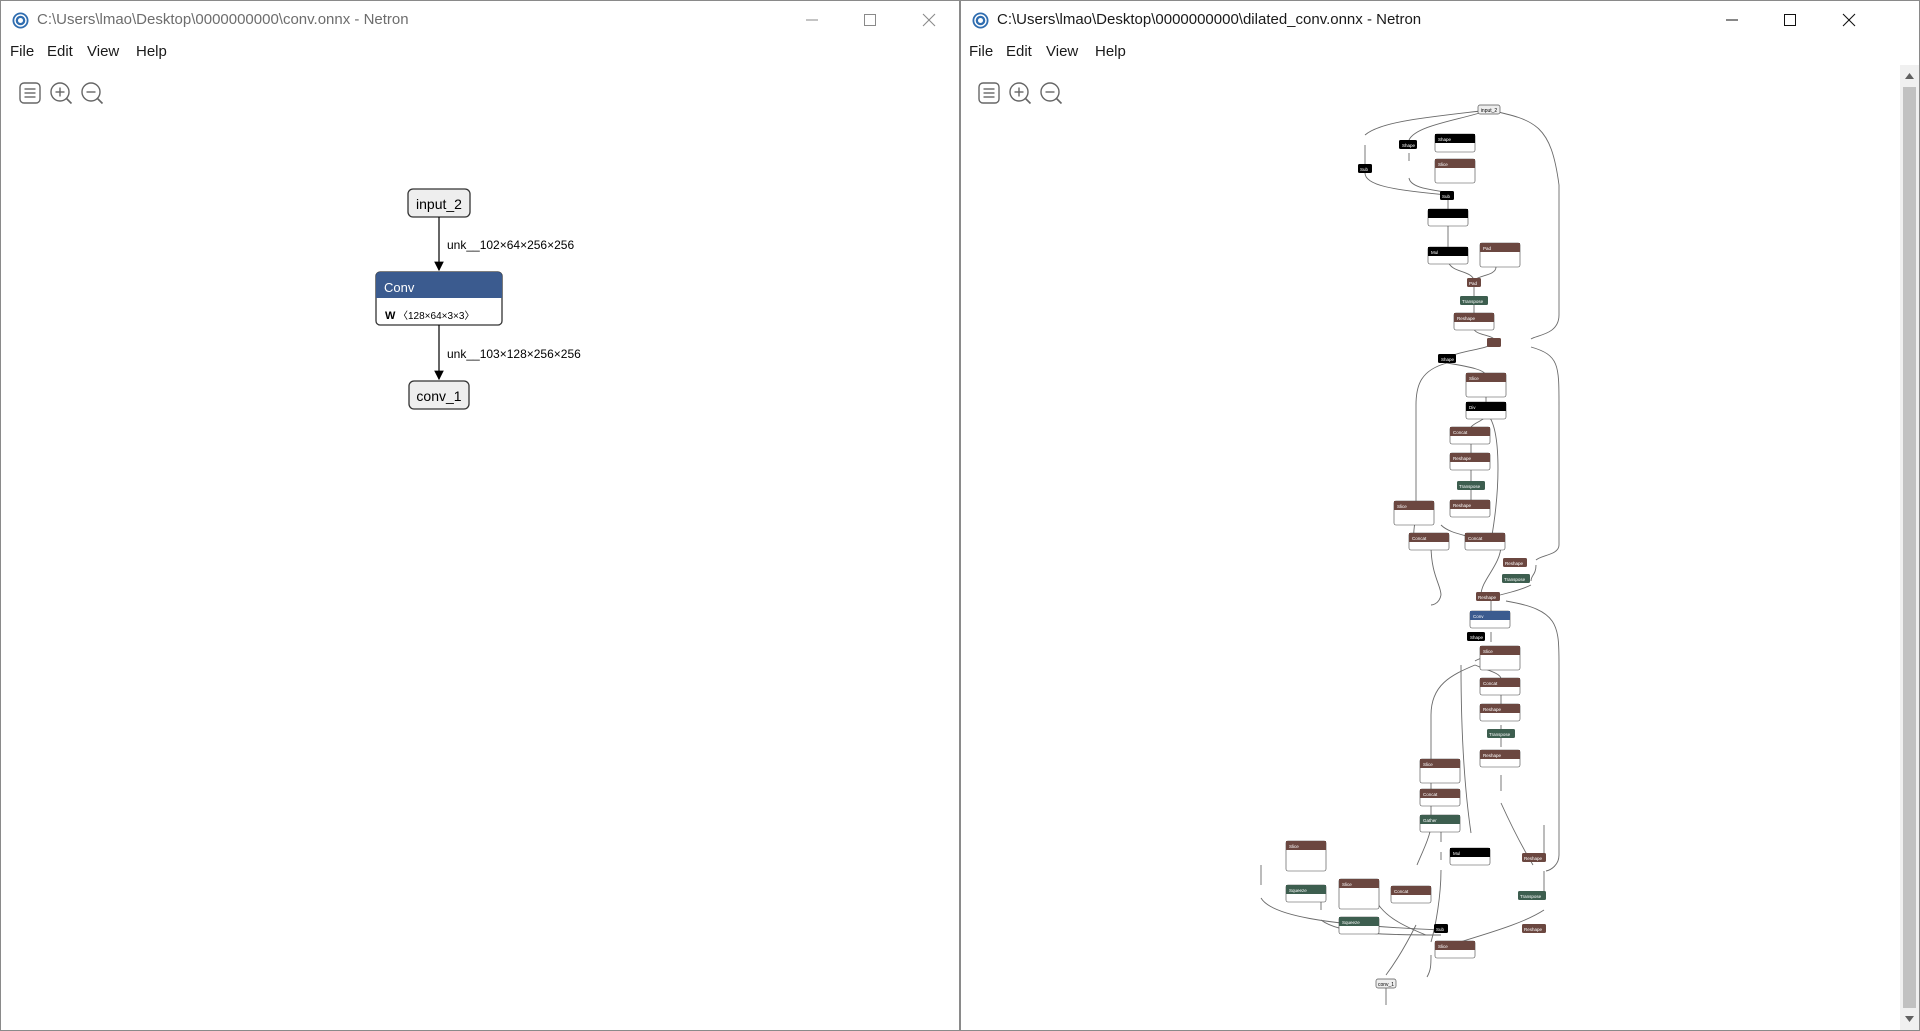 The image size is (1920, 1031). I want to click on graph-output-node: conv_1, so click(439, 395).